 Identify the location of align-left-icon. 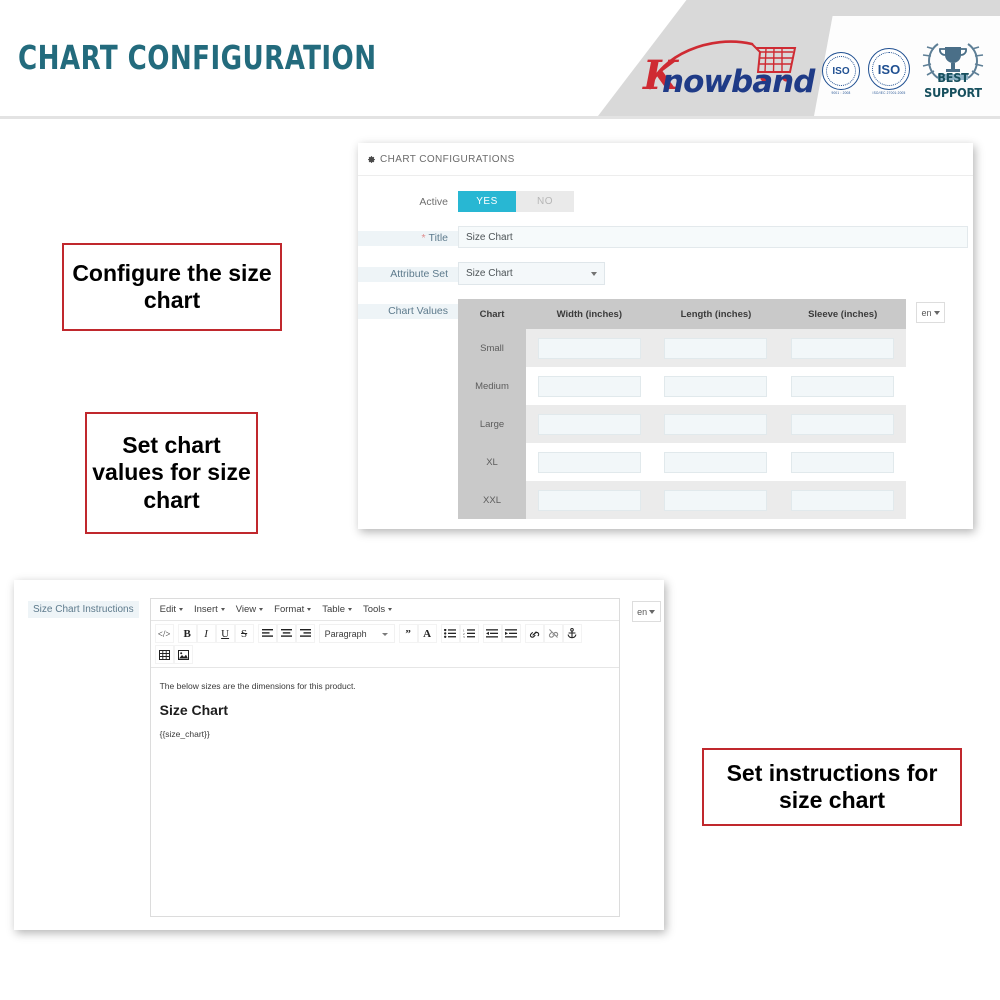
(267, 633).